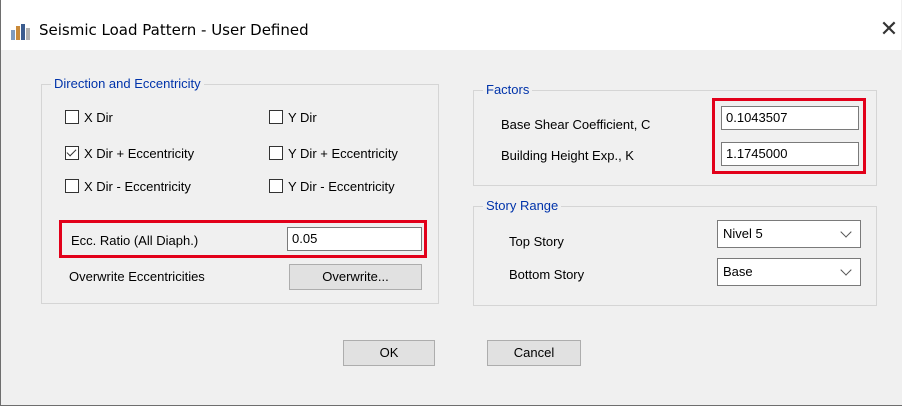  I want to click on cancel-button: Cancel, so click(534, 353).